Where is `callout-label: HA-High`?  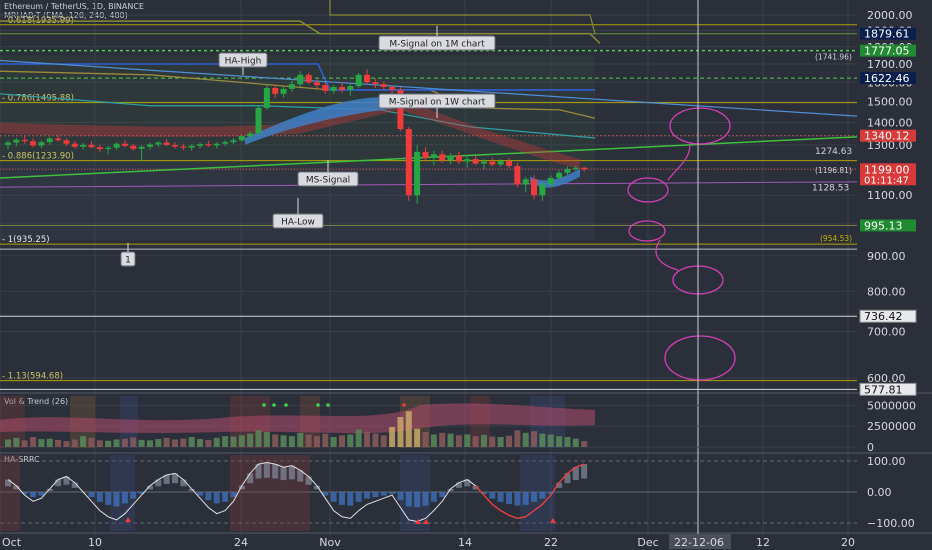
callout-label: HA-High is located at coordinates (243, 62).